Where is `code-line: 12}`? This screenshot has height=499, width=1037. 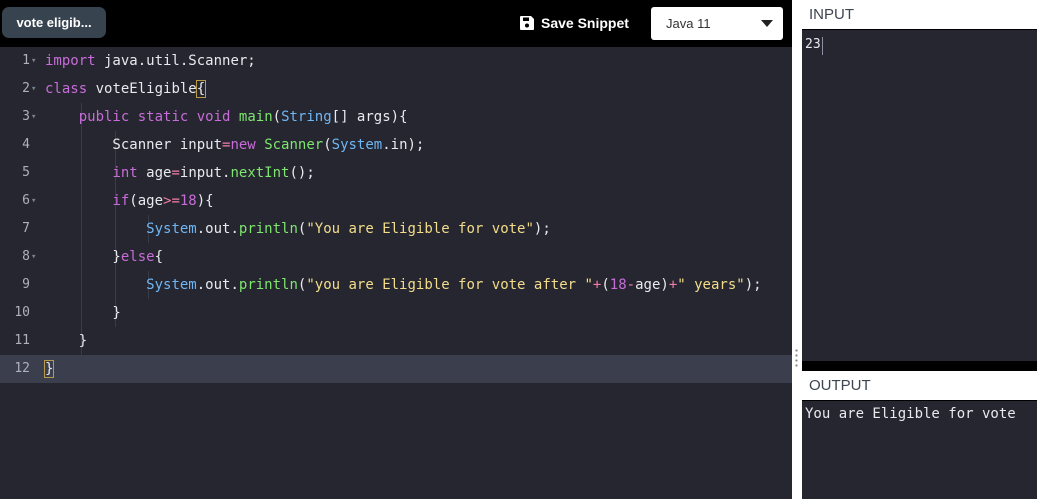 code-line: 12} is located at coordinates (396, 369).